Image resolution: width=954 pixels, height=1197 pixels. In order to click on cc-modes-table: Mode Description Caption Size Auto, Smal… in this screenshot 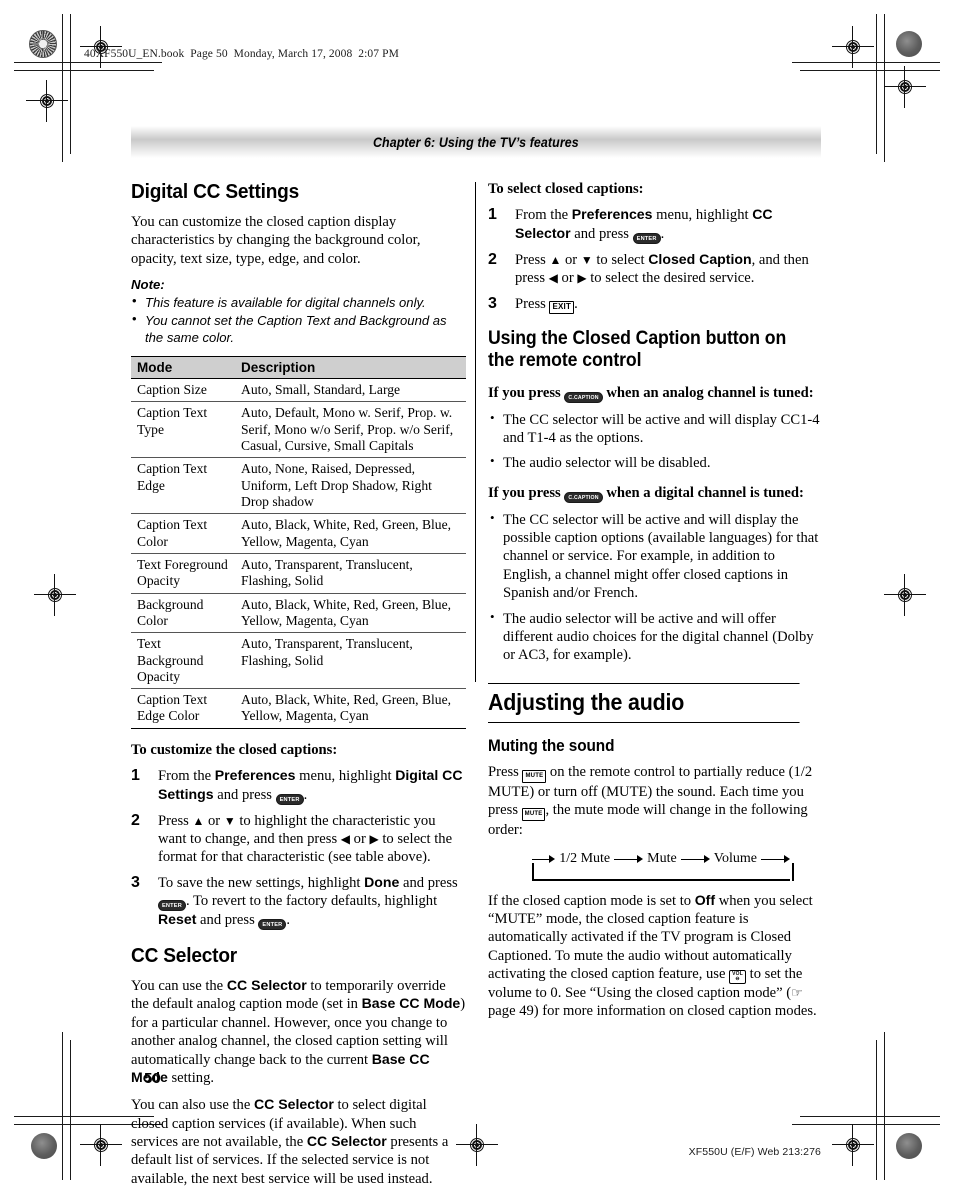, I will do `click(298, 542)`.